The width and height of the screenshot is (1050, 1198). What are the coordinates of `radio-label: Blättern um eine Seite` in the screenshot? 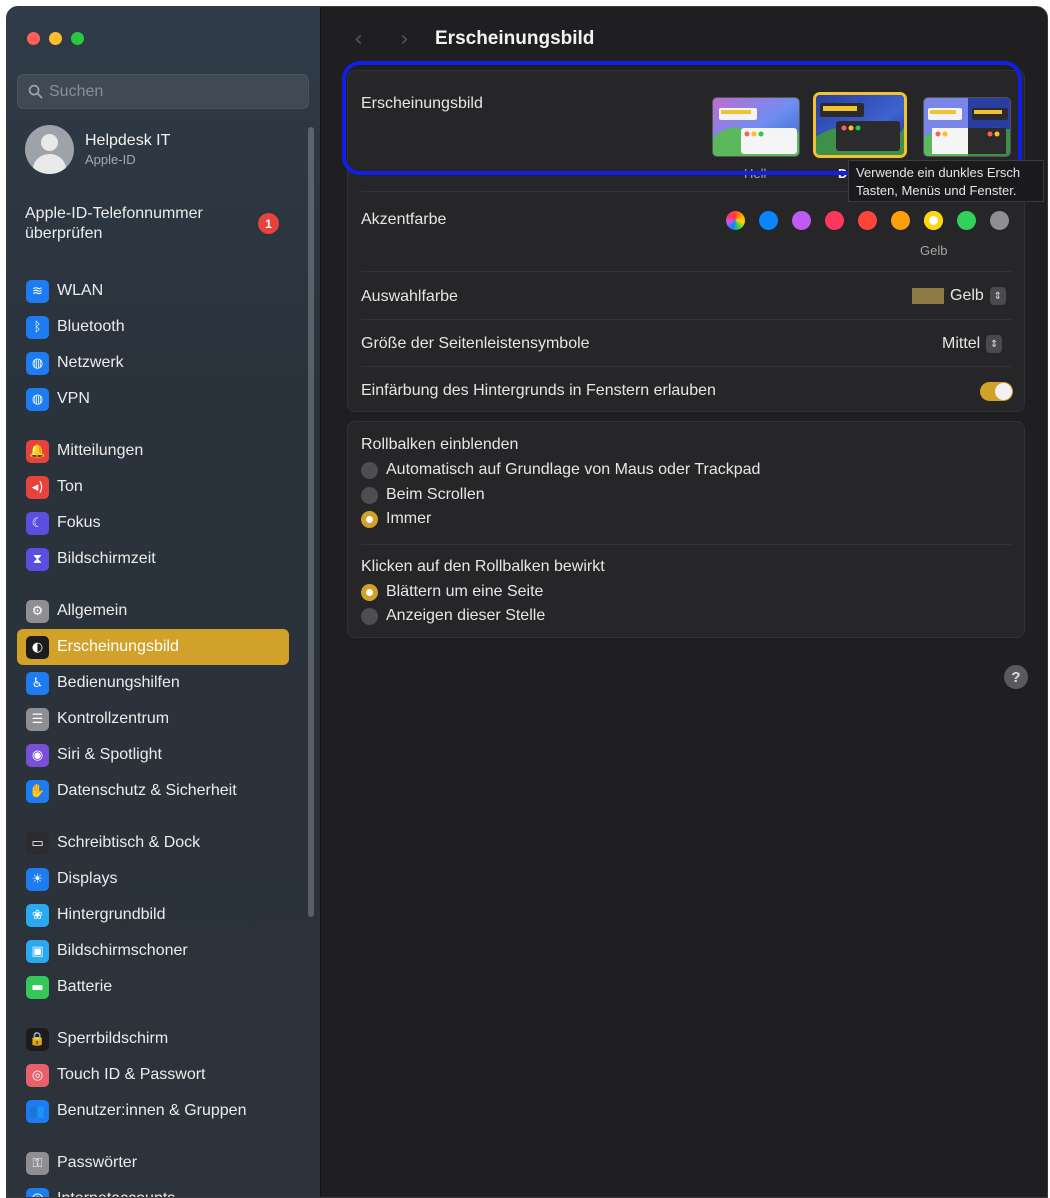 It's located at (465, 591).